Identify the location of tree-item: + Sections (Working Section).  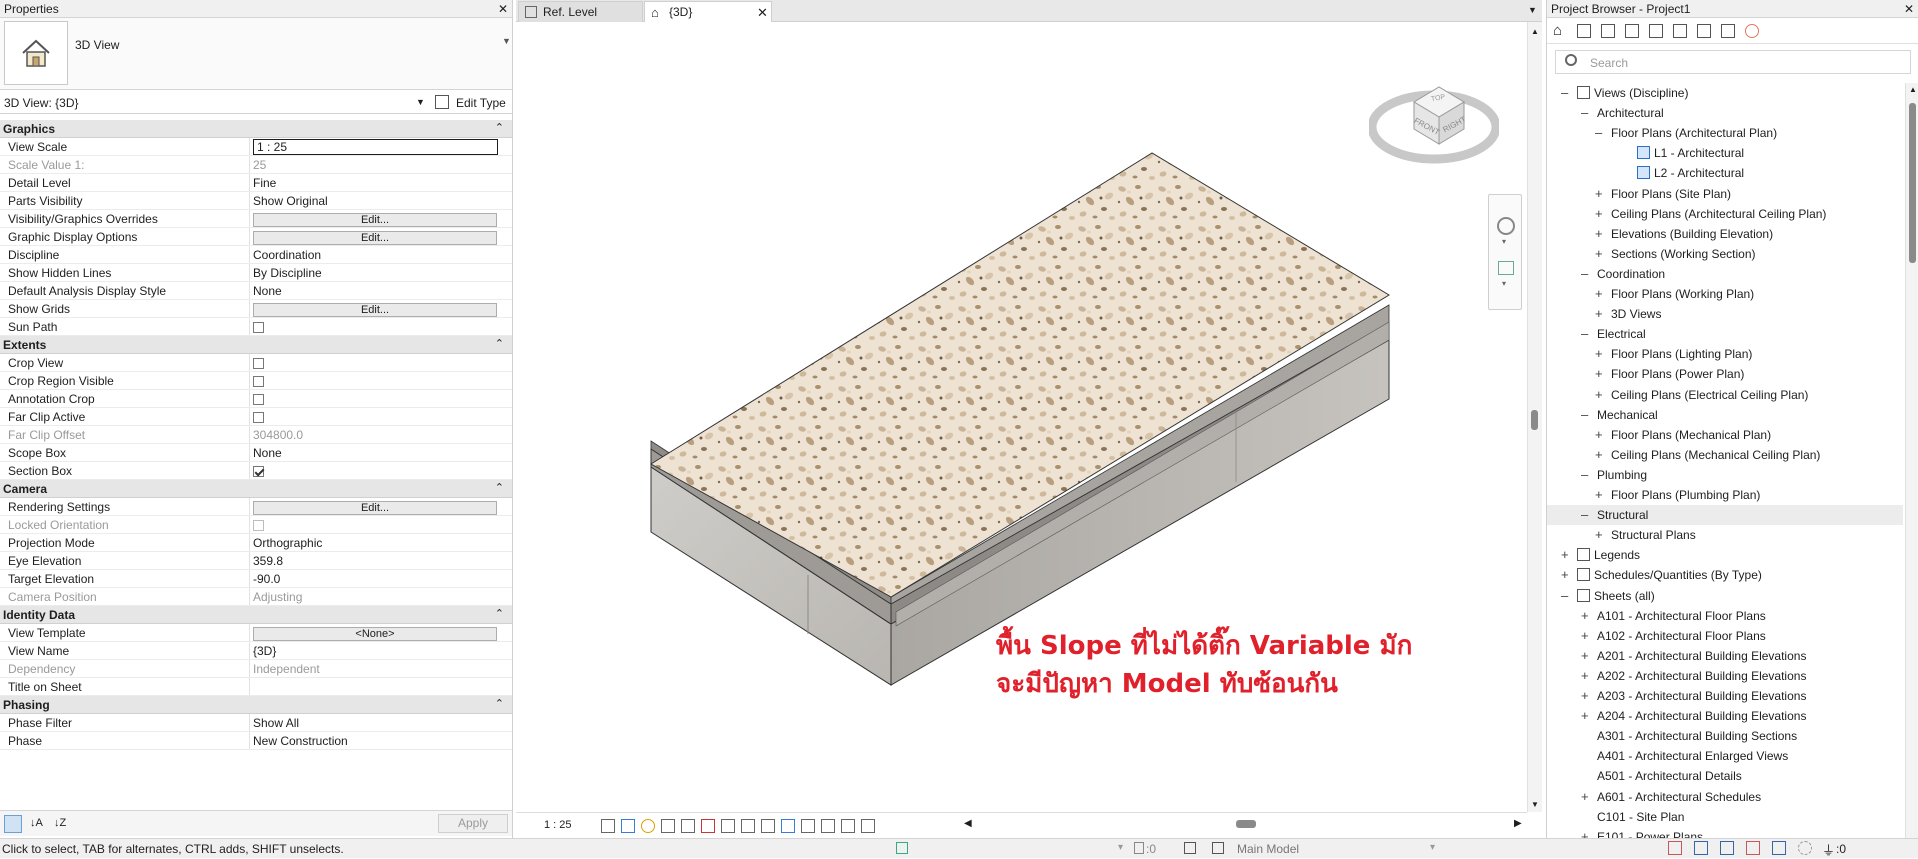
(1675, 254).